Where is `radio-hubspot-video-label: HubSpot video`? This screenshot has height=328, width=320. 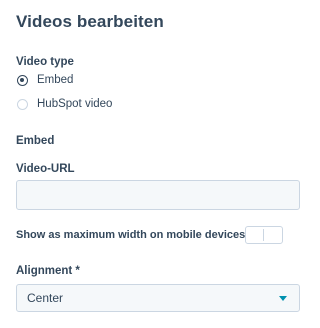 radio-hubspot-video-label: HubSpot video is located at coordinates (75, 104).